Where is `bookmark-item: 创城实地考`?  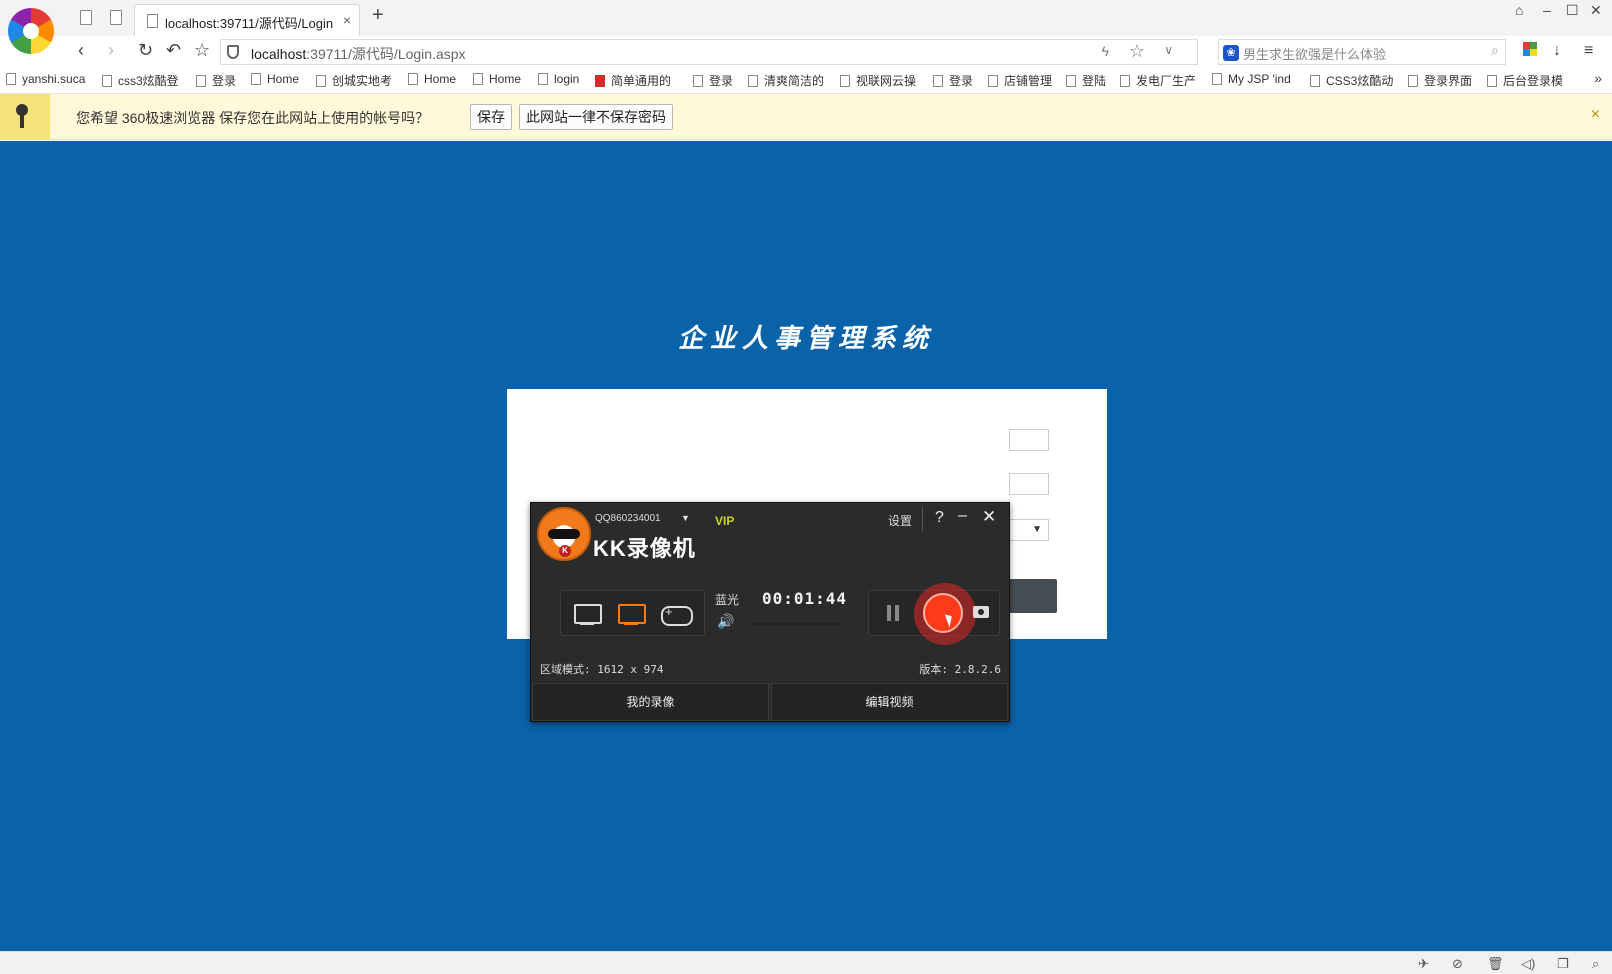
bookmark-item: 创城实地考 is located at coordinates (354, 80).